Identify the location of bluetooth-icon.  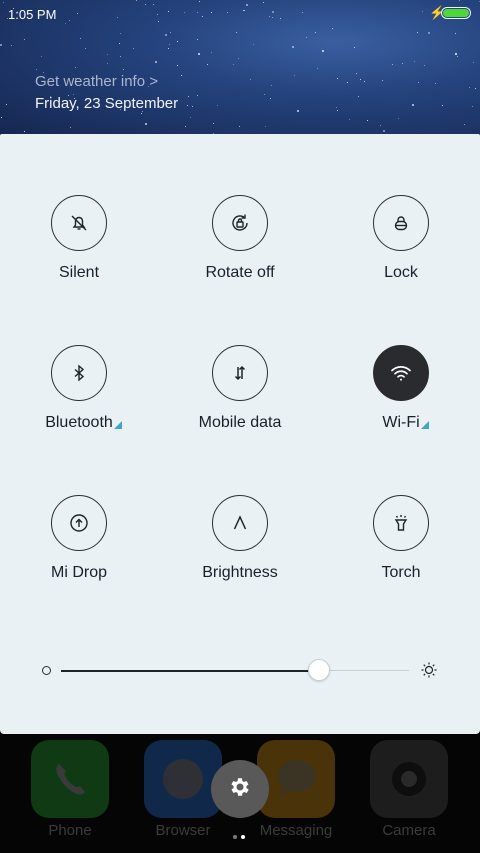
(79, 373).